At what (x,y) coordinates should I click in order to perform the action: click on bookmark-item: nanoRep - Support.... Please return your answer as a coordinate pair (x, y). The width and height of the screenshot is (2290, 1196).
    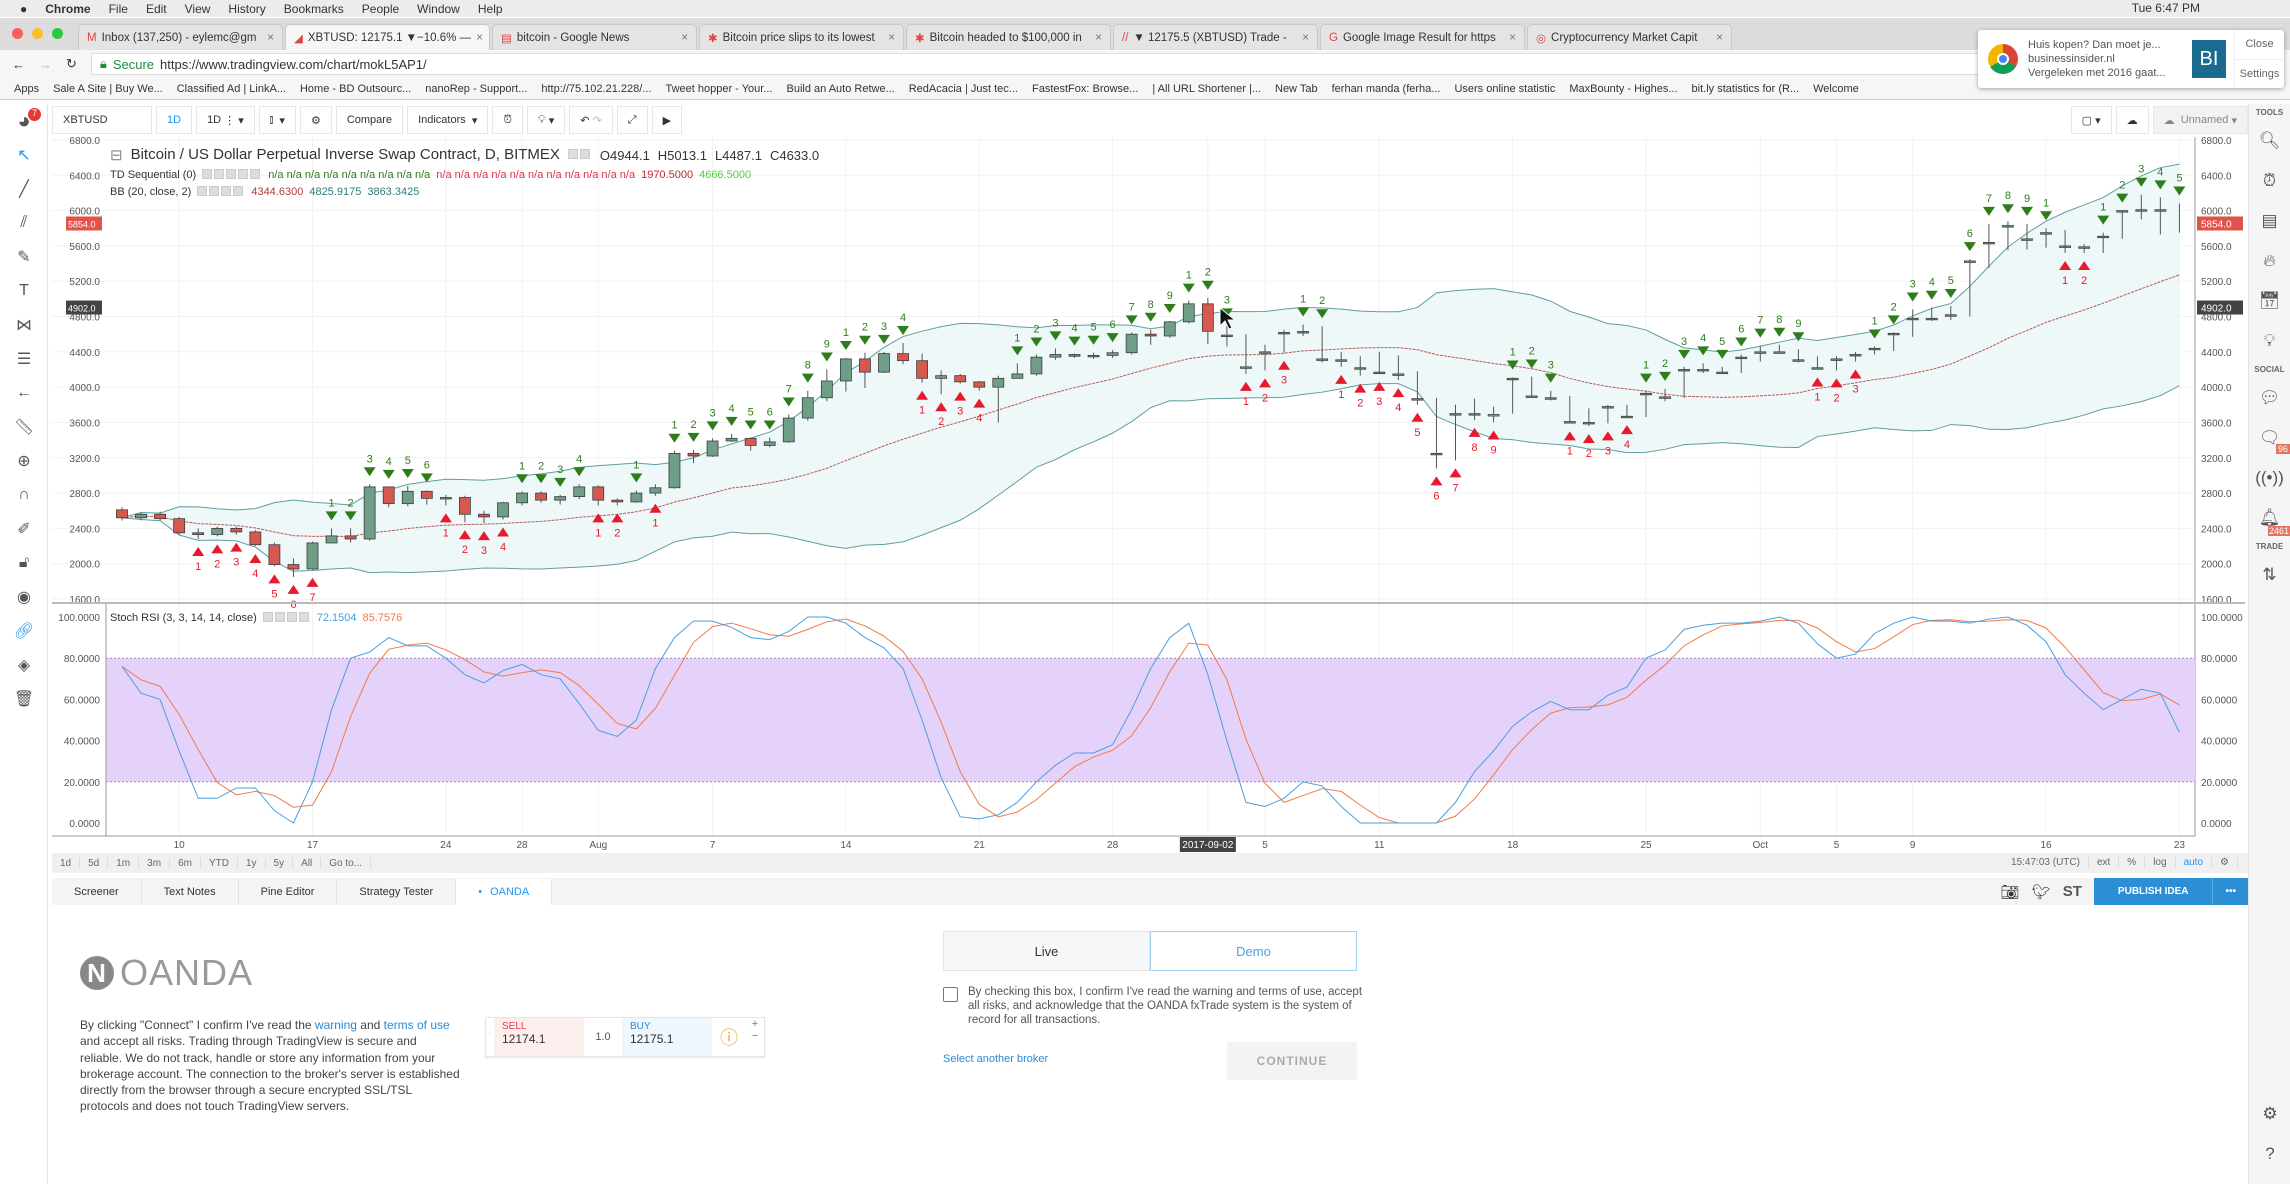
    Looking at the image, I should click on (476, 89).